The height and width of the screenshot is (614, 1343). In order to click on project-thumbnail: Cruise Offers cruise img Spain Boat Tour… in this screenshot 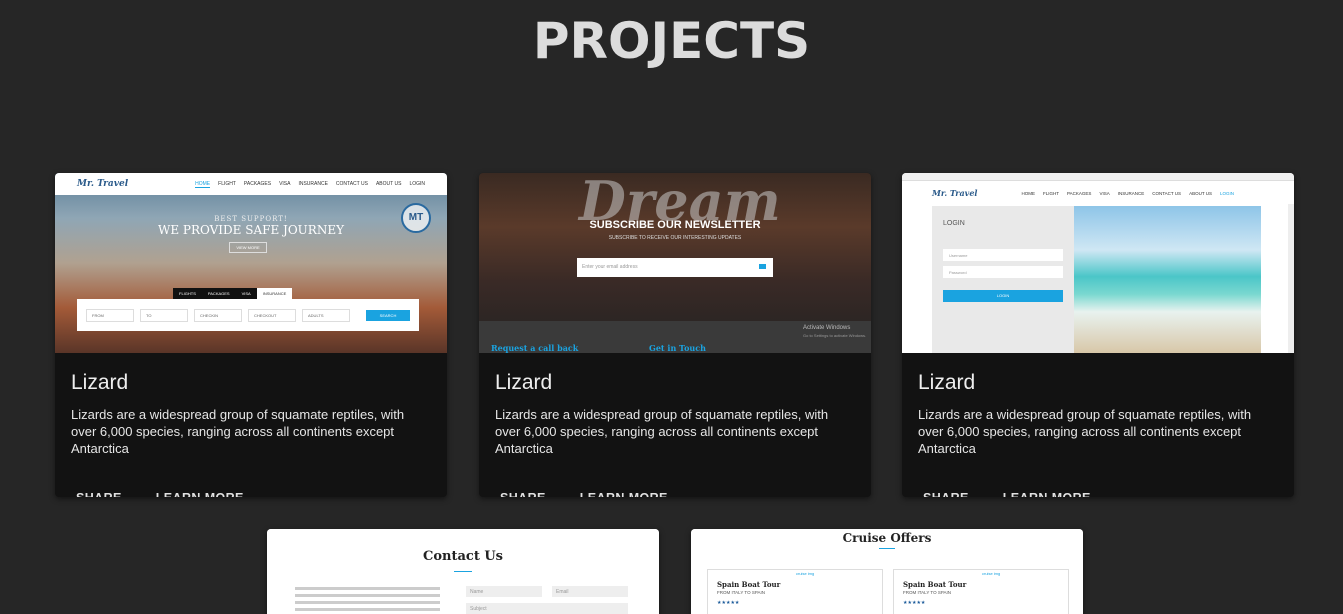, I will do `click(887, 571)`.